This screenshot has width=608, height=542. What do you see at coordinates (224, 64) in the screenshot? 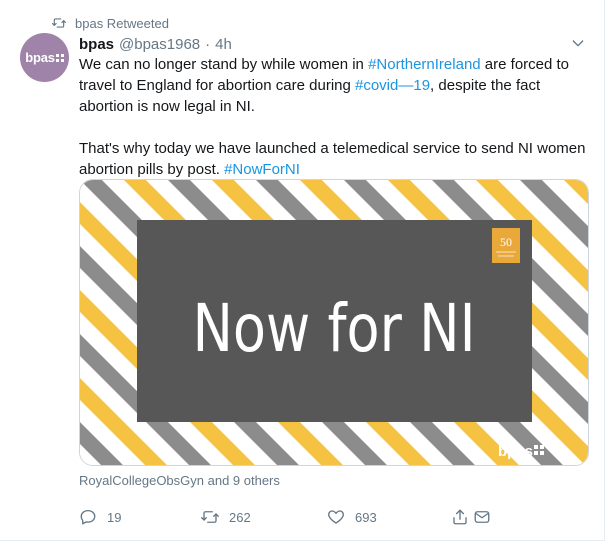
I see `tweet-text-segment: We can no longer stand by while women in` at bounding box center [224, 64].